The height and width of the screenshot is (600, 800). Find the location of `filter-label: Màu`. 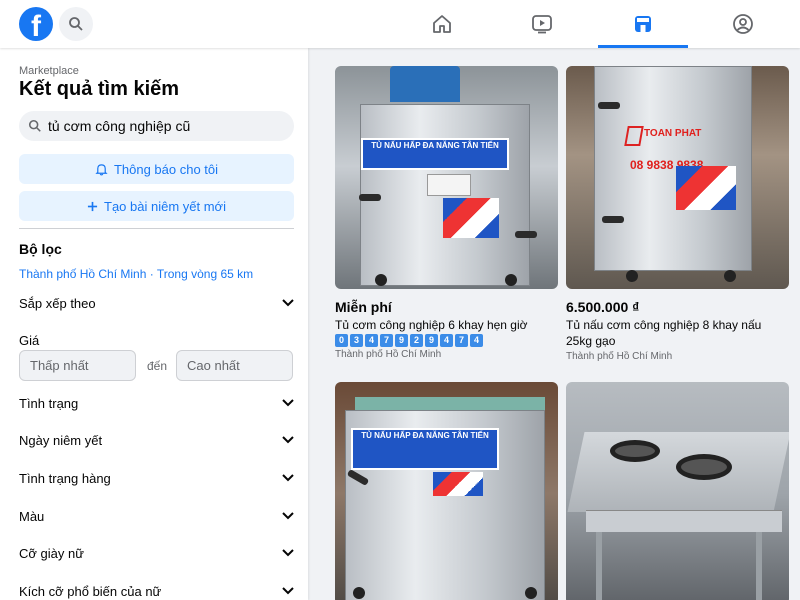

filter-label: Màu is located at coordinates (32, 516).